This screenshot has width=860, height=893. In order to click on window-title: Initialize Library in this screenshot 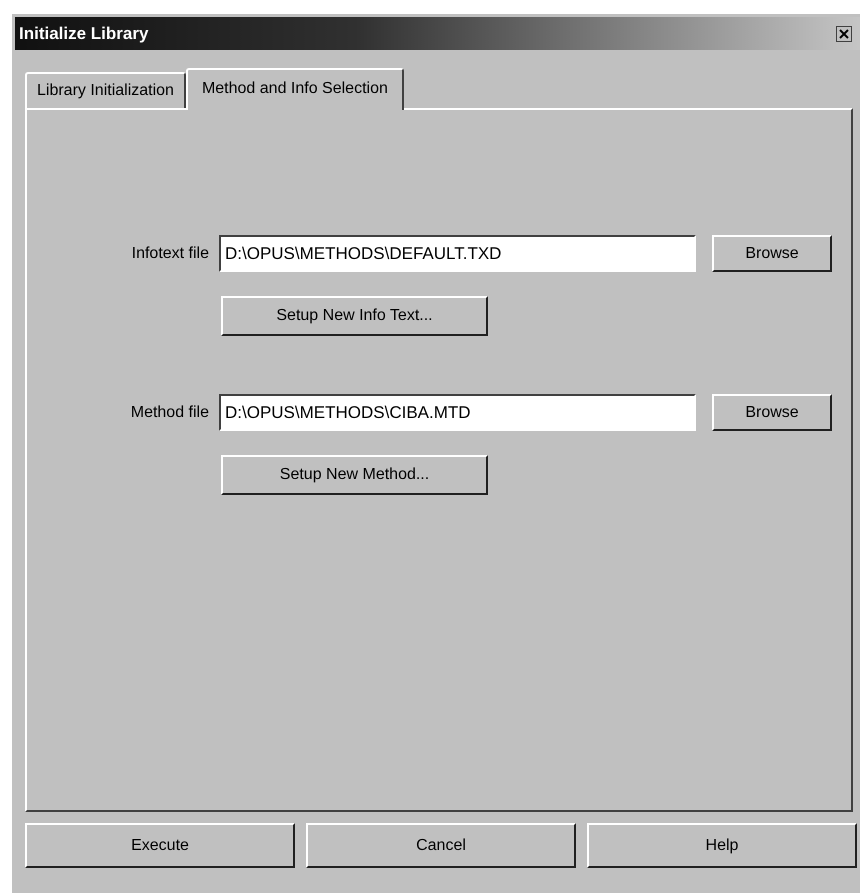, I will do `click(83, 34)`.